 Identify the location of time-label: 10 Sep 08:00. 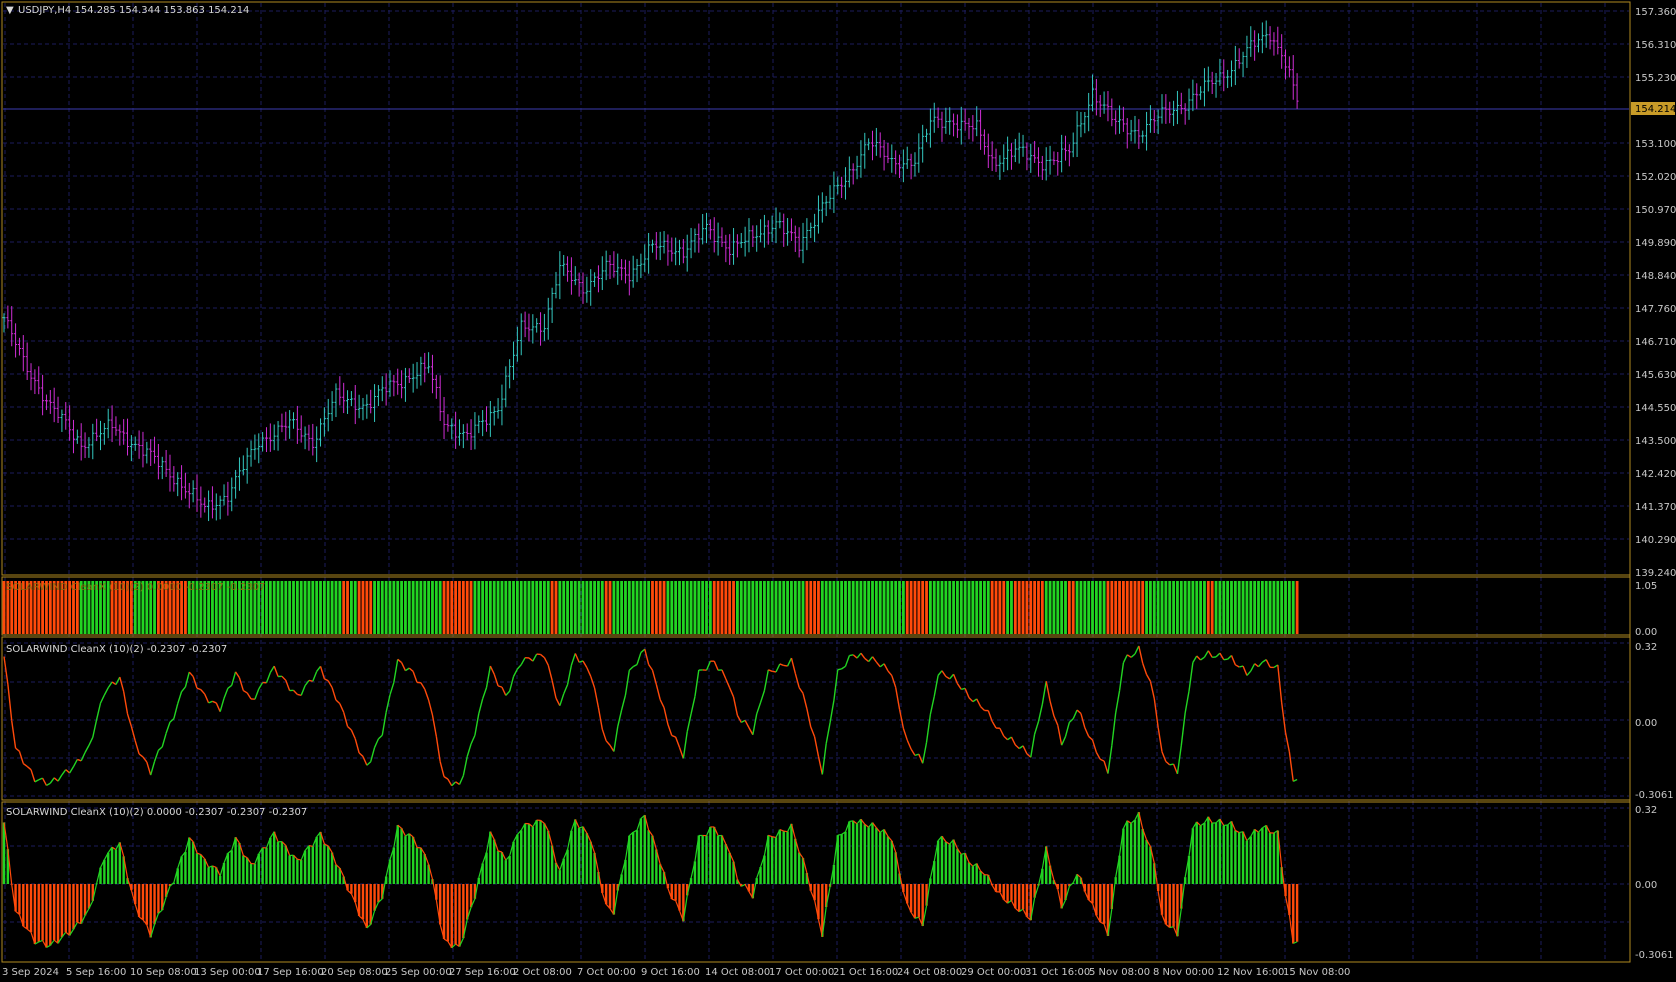
(163, 972).